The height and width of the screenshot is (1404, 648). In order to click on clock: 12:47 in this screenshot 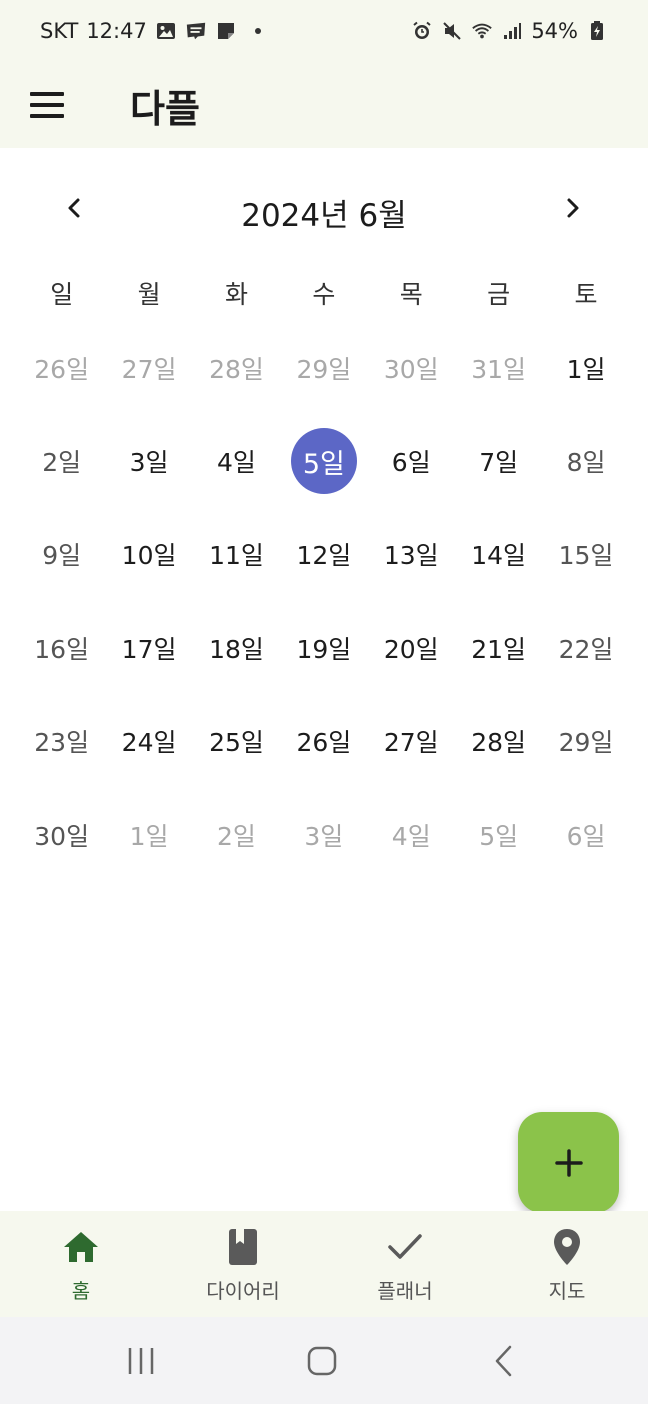, I will do `click(116, 31)`.